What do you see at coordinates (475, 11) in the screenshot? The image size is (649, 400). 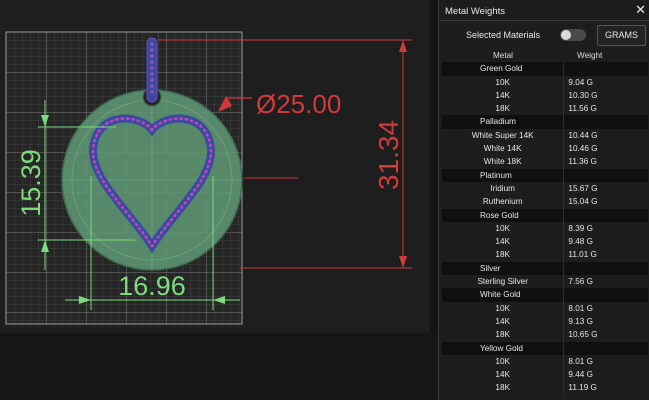 I see `panel-title: Metal Weights` at bounding box center [475, 11].